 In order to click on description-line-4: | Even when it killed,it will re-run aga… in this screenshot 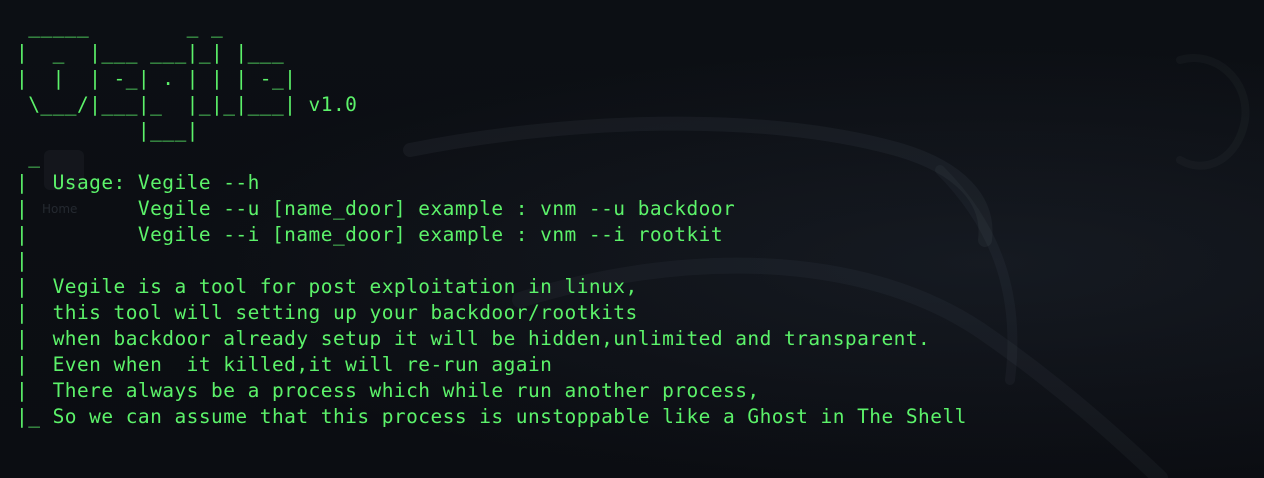, I will do `click(284, 364)`.